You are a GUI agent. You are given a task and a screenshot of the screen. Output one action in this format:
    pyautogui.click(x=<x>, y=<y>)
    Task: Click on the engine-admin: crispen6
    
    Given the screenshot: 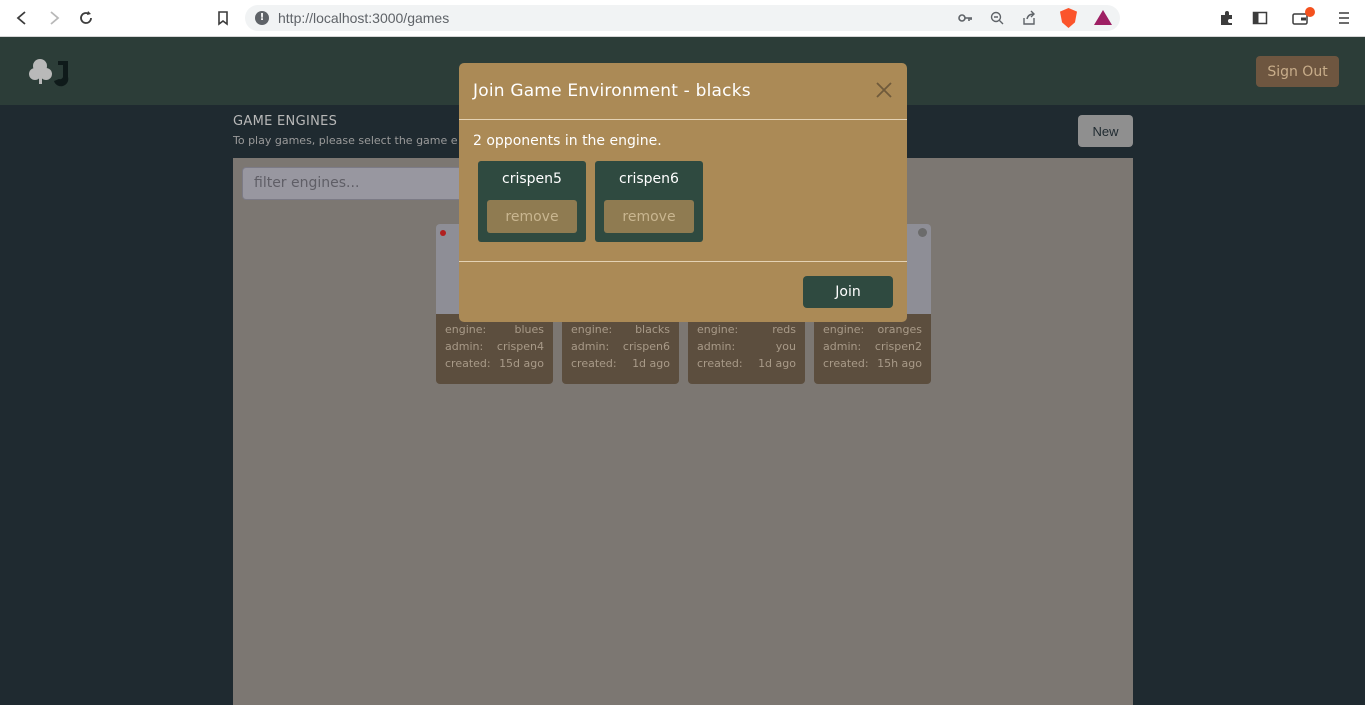 What is the action you would take?
    pyautogui.click(x=646, y=346)
    